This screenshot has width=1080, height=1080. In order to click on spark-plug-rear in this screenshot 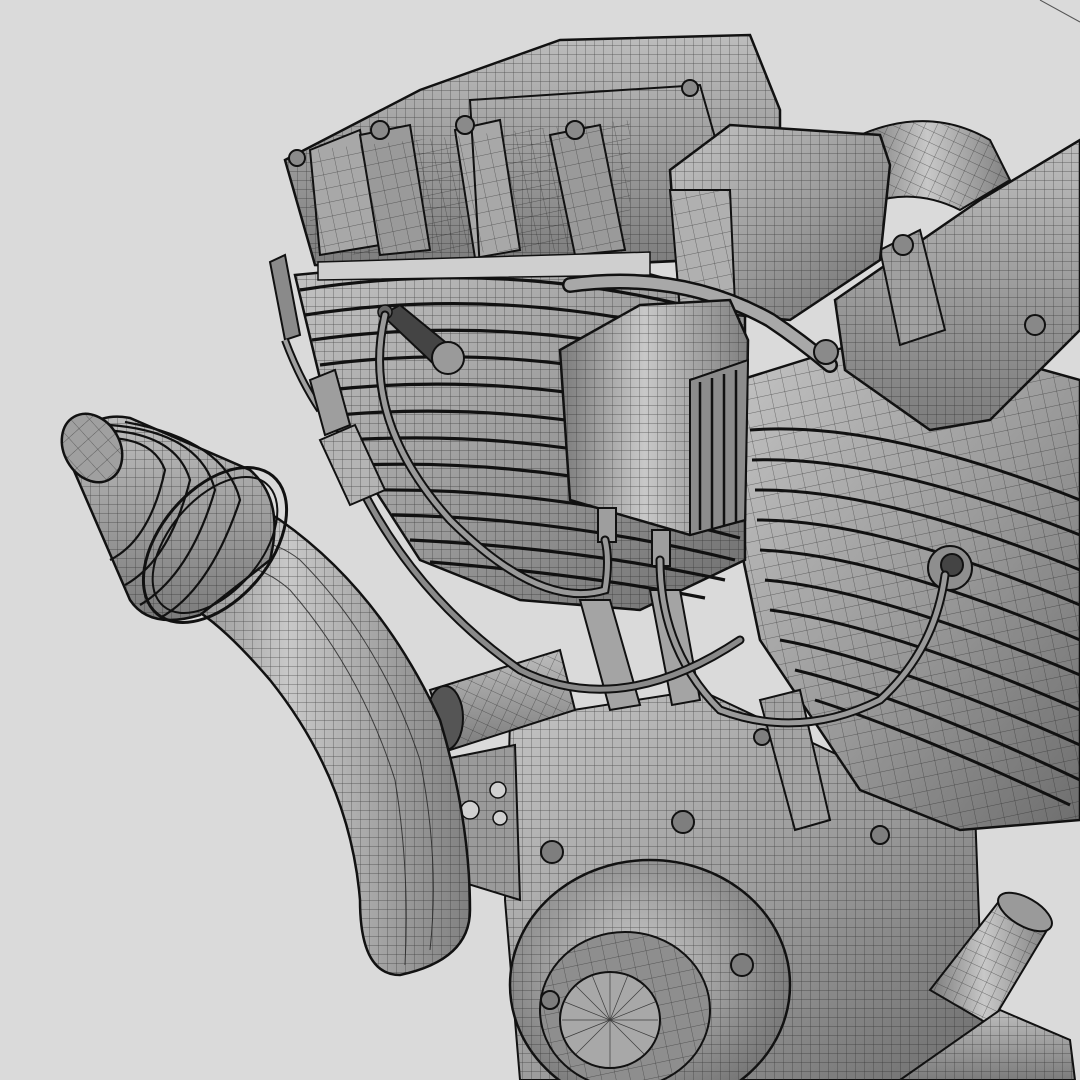, I will do `click(950, 568)`.